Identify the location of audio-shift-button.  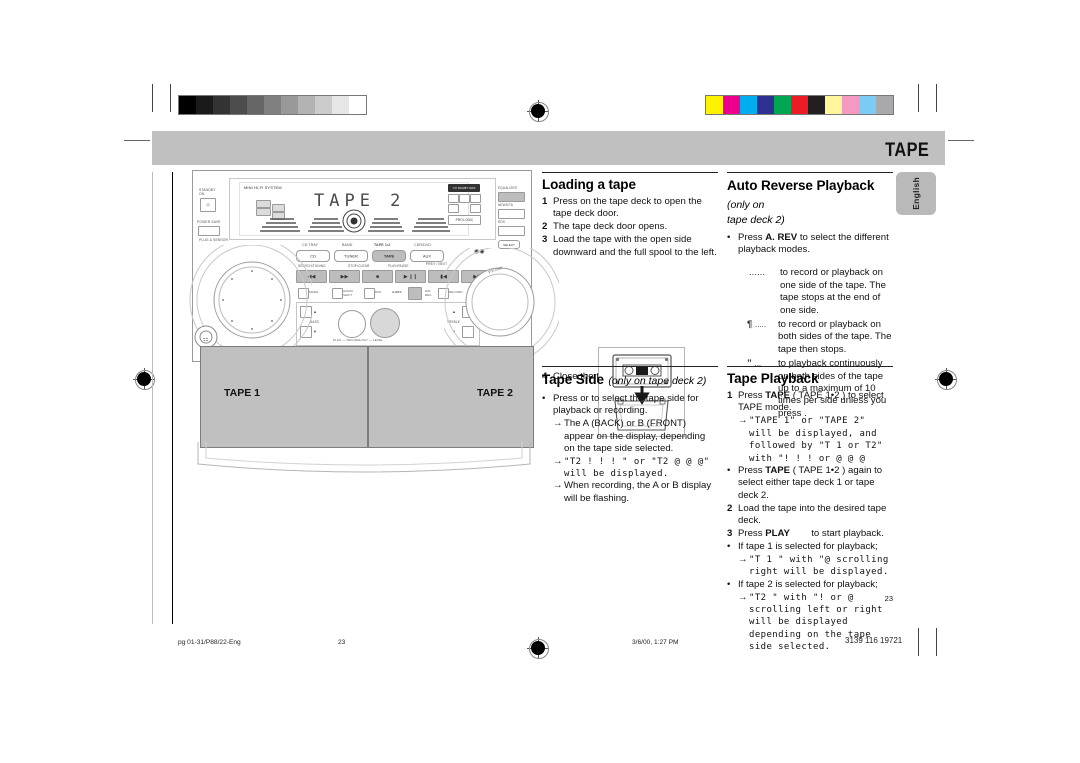
(337, 293).